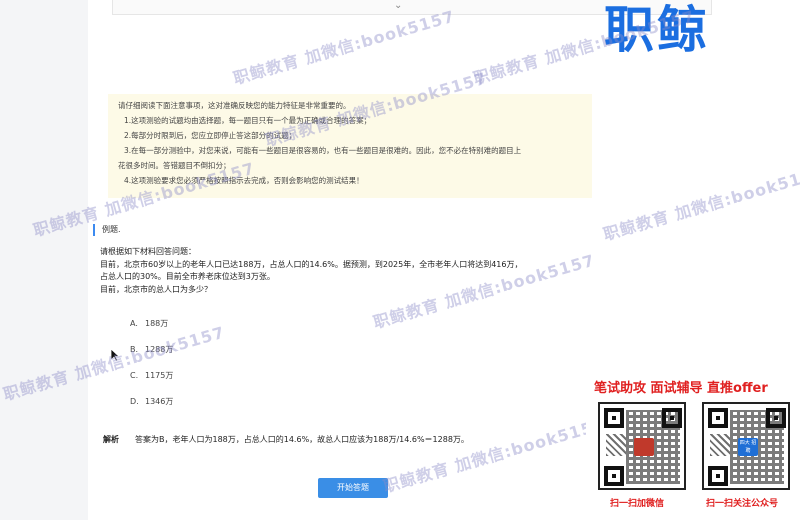  What do you see at coordinates (637, 504) in the screenshot?
I see `qr-left-caption: 扫一扫加微信` at bounding box center [637, 504].